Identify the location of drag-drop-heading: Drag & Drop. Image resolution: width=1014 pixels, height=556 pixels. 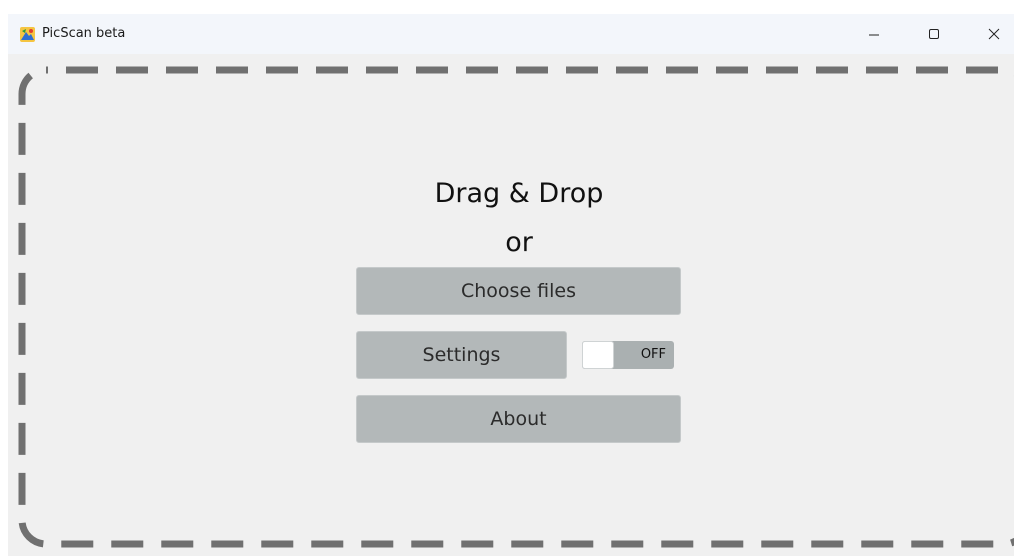
(519, 193).